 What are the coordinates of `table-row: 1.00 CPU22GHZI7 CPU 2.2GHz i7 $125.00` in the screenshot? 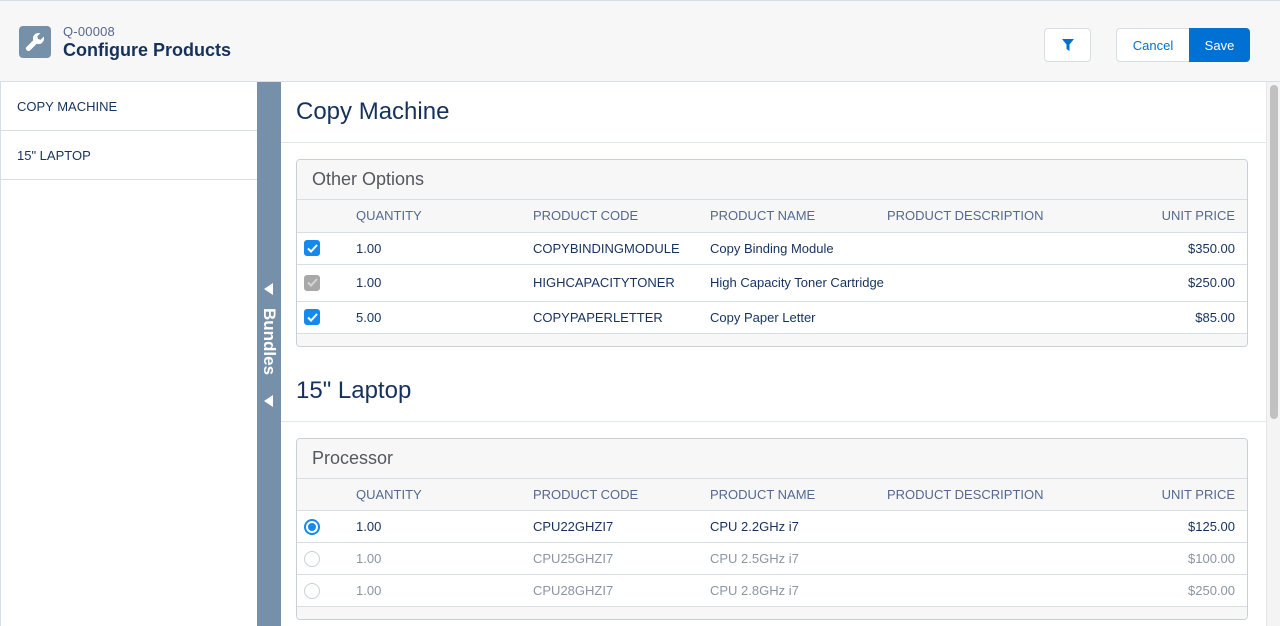 It's located at (772, 526).